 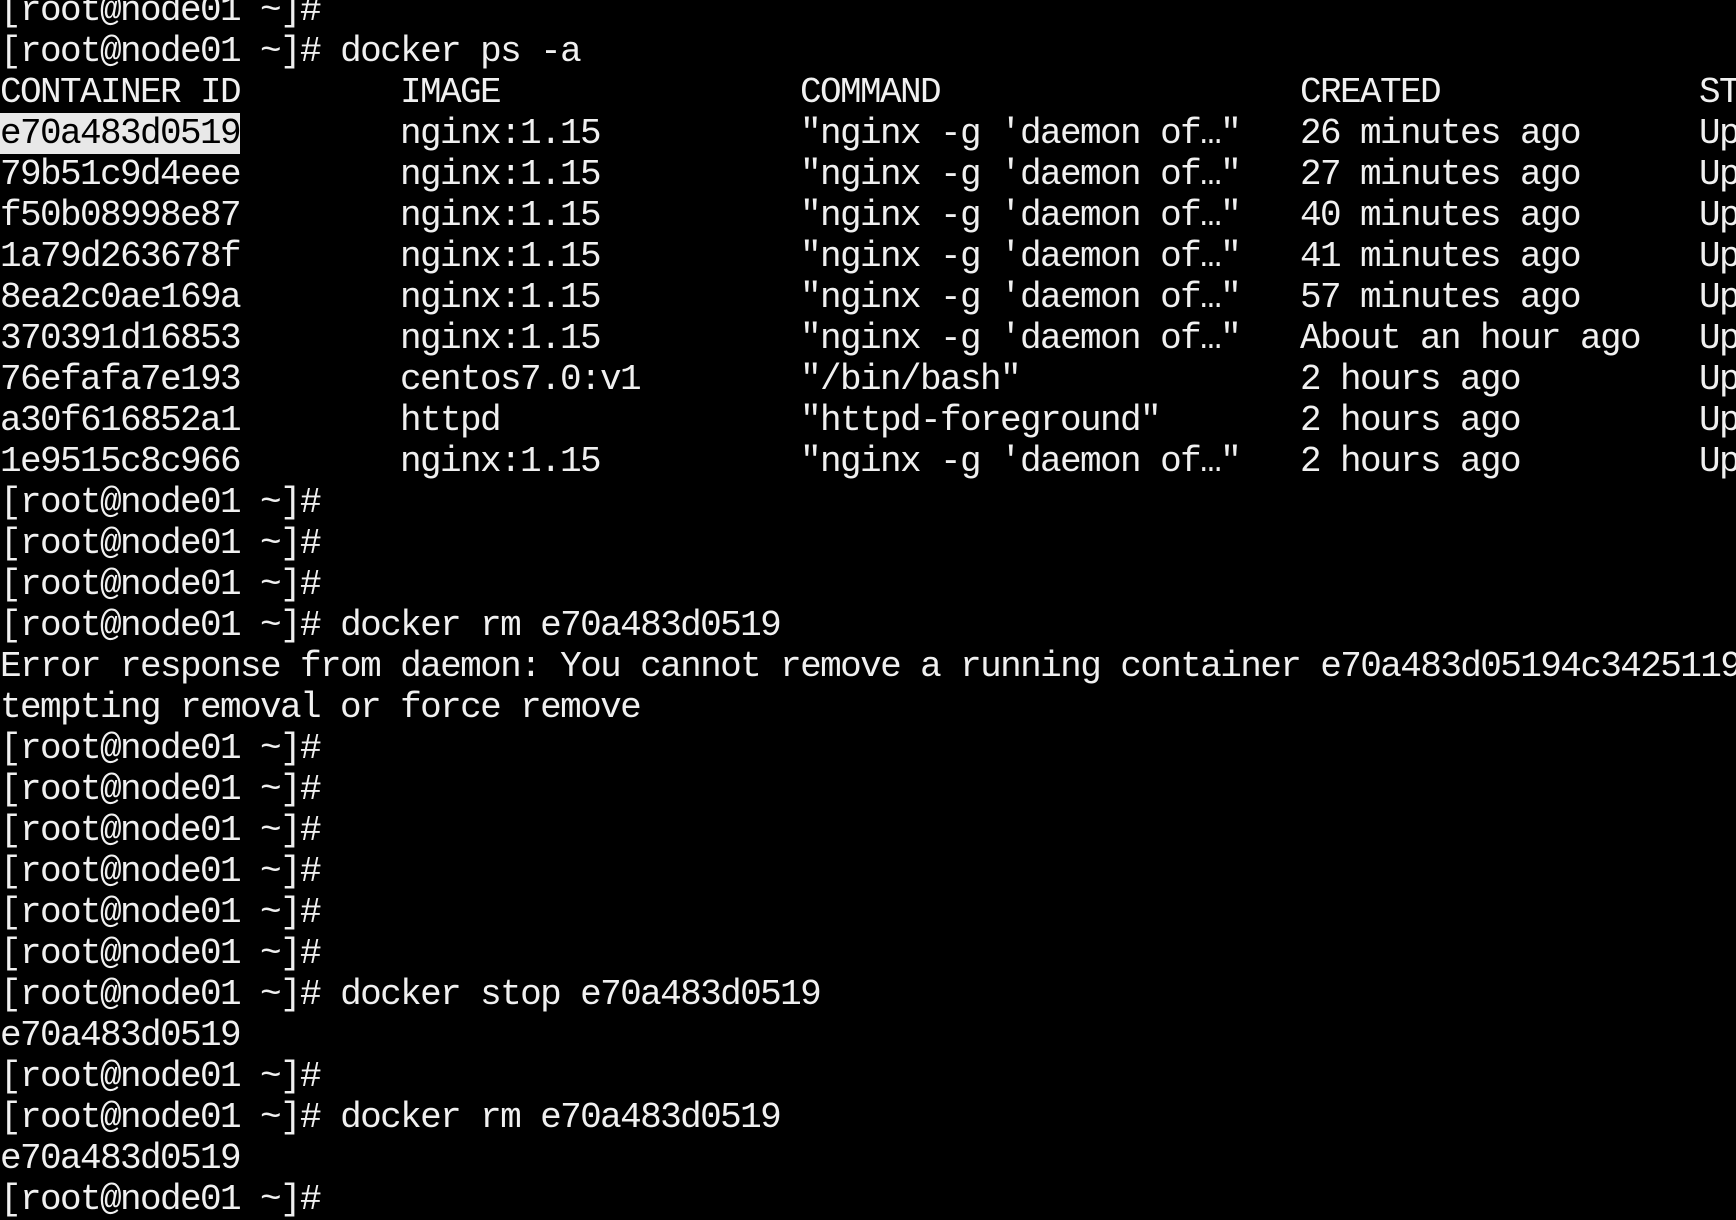 What do you see at coordinates (121, 256) in the screenshot?
I see `table-cell: 1a79d263678f` at bounding box center [121, 256].